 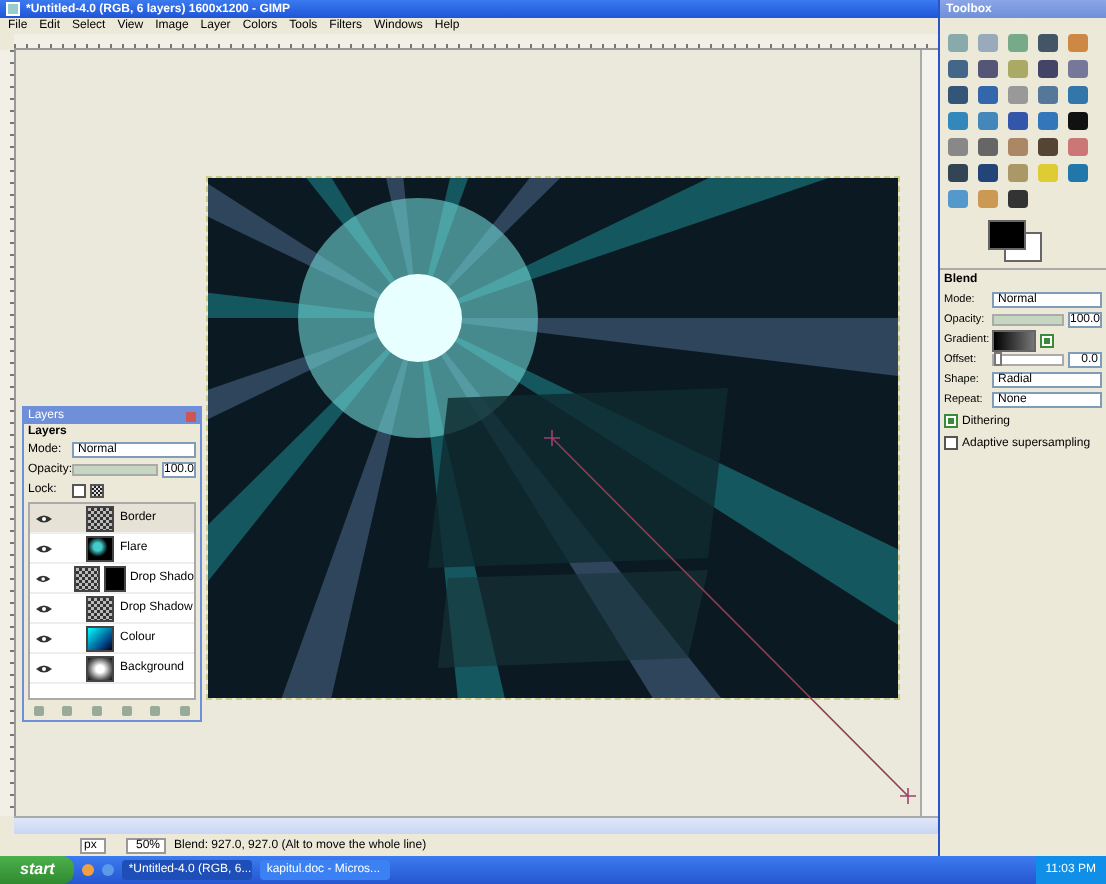 I want to click on offset-slider, so click(x=1028, y=360).